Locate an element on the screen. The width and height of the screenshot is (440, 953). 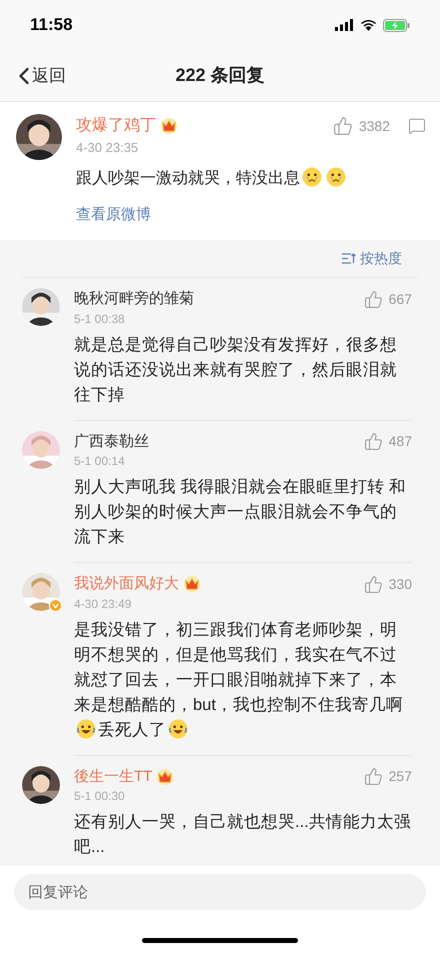
comment-time: 5-1 00:30 is located at coordinates (99, 796).